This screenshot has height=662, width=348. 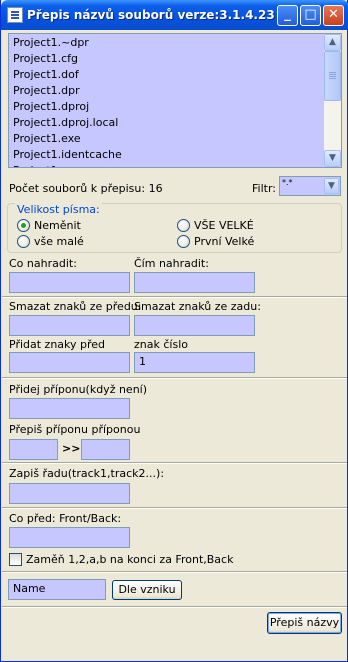 I want to click on filter-value: *.*, so click(x=287, y=182).